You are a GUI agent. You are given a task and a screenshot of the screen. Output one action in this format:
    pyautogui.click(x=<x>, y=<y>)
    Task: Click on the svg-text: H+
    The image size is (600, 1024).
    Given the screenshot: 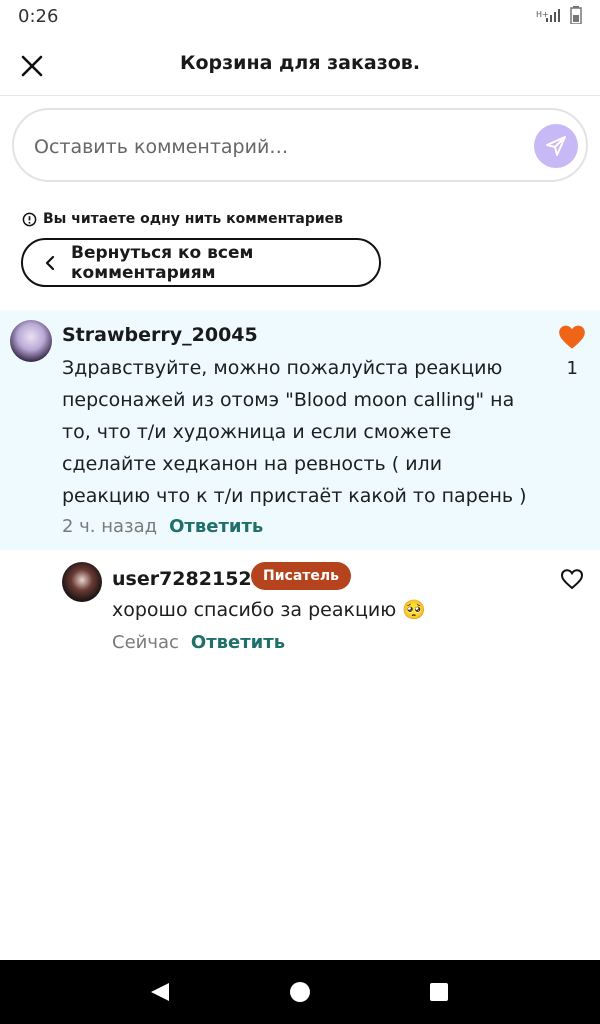 What is the action you would take?
    pyautogui.click(x=542, y=14)
    